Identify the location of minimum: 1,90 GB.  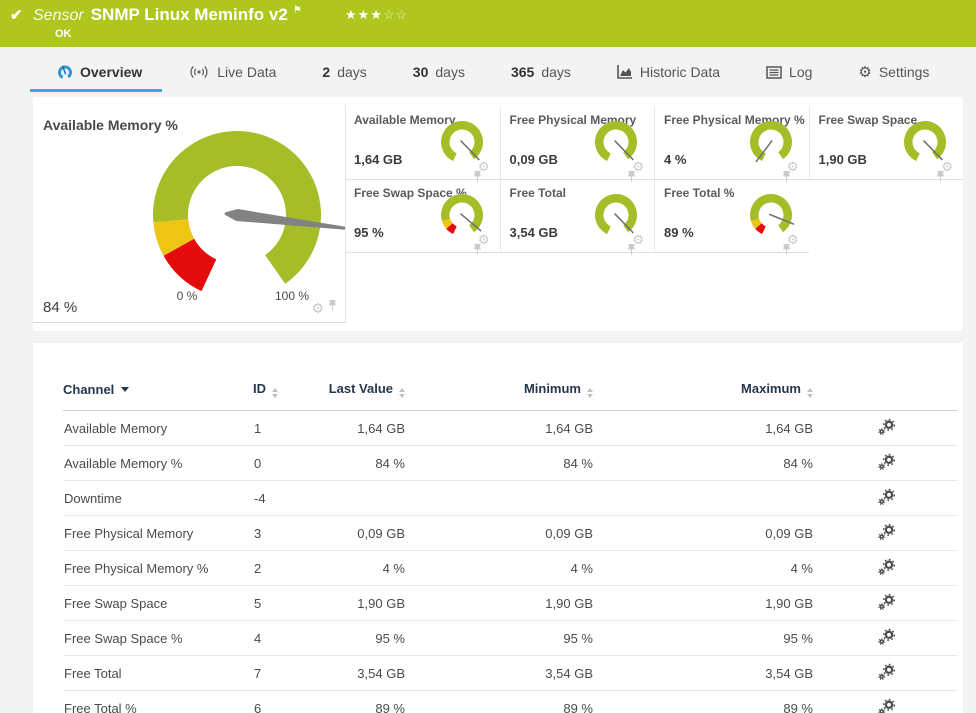
(502, 603).